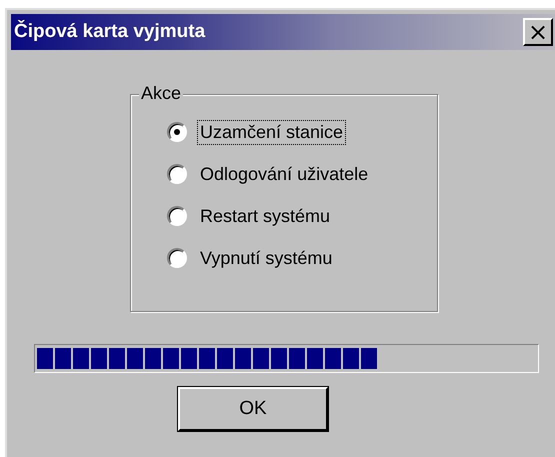 The width and height of the screenshot is (555, 457). What do you see at coordinates (284, 174) in the screenshot?
I see `option-label: Odlogování uživatele` at bounding box center [284, 174].